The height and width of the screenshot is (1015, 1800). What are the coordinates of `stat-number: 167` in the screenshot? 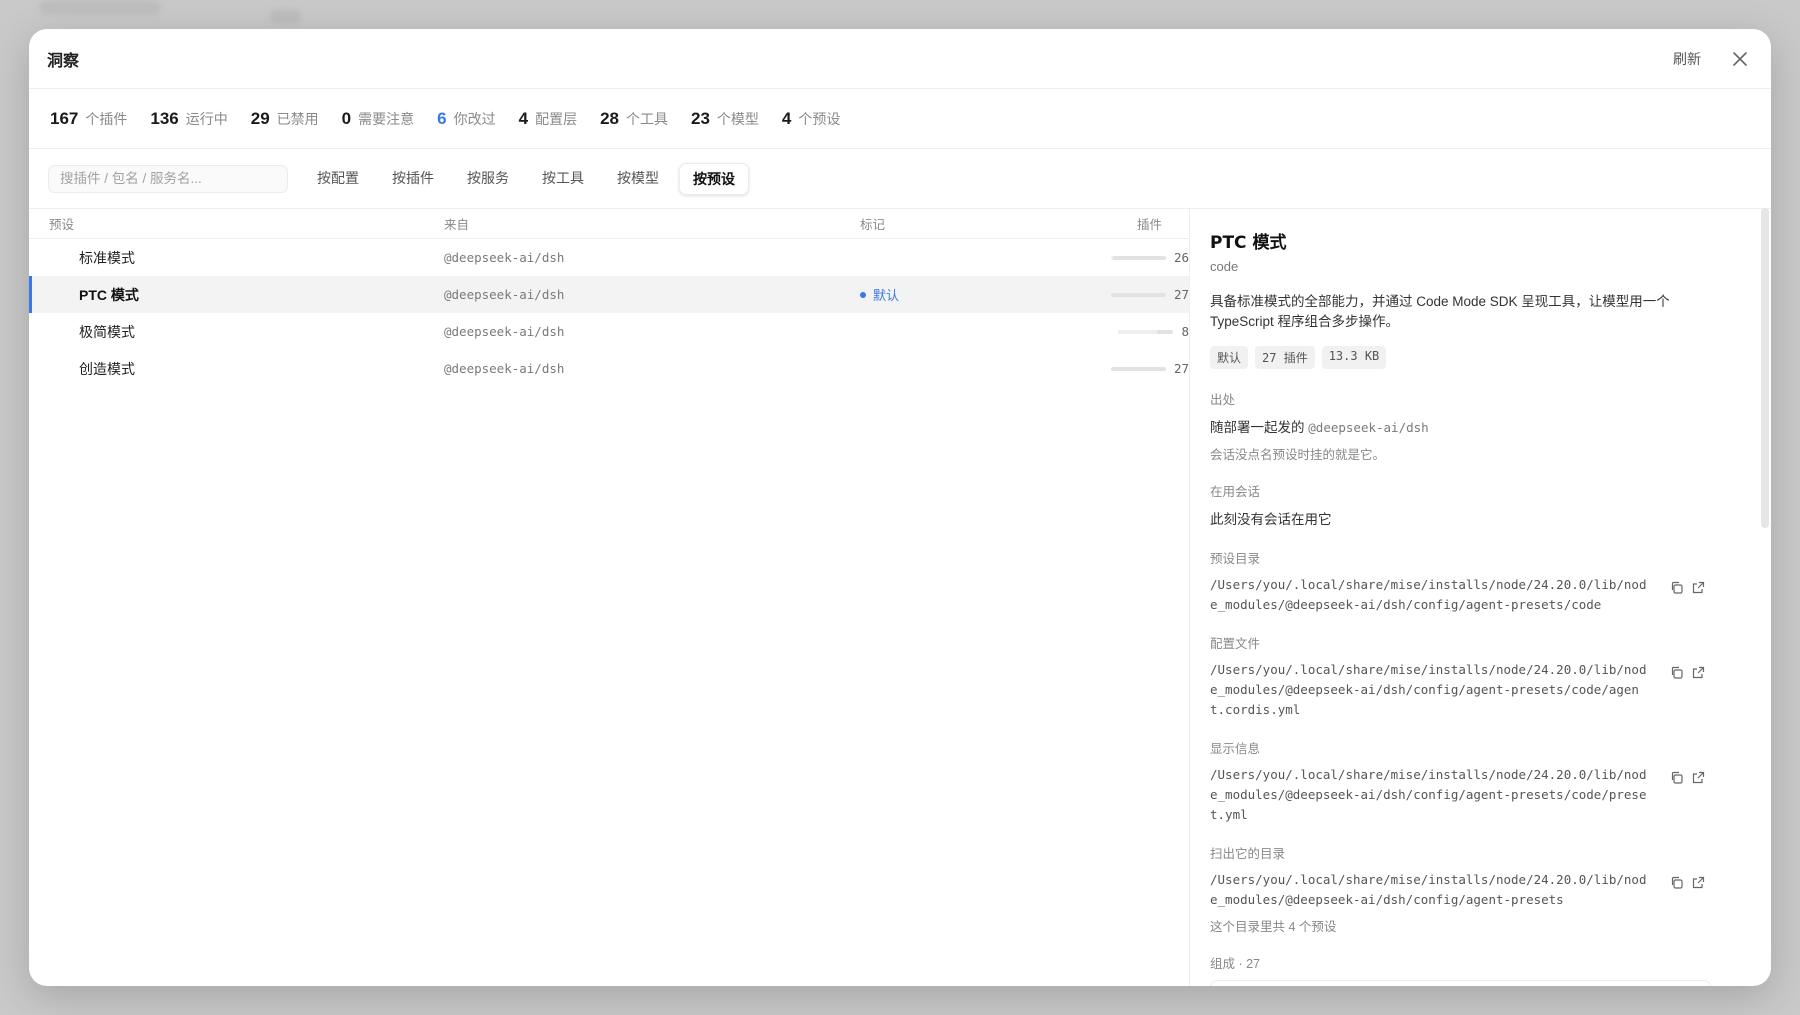 It's located at (64, 118).